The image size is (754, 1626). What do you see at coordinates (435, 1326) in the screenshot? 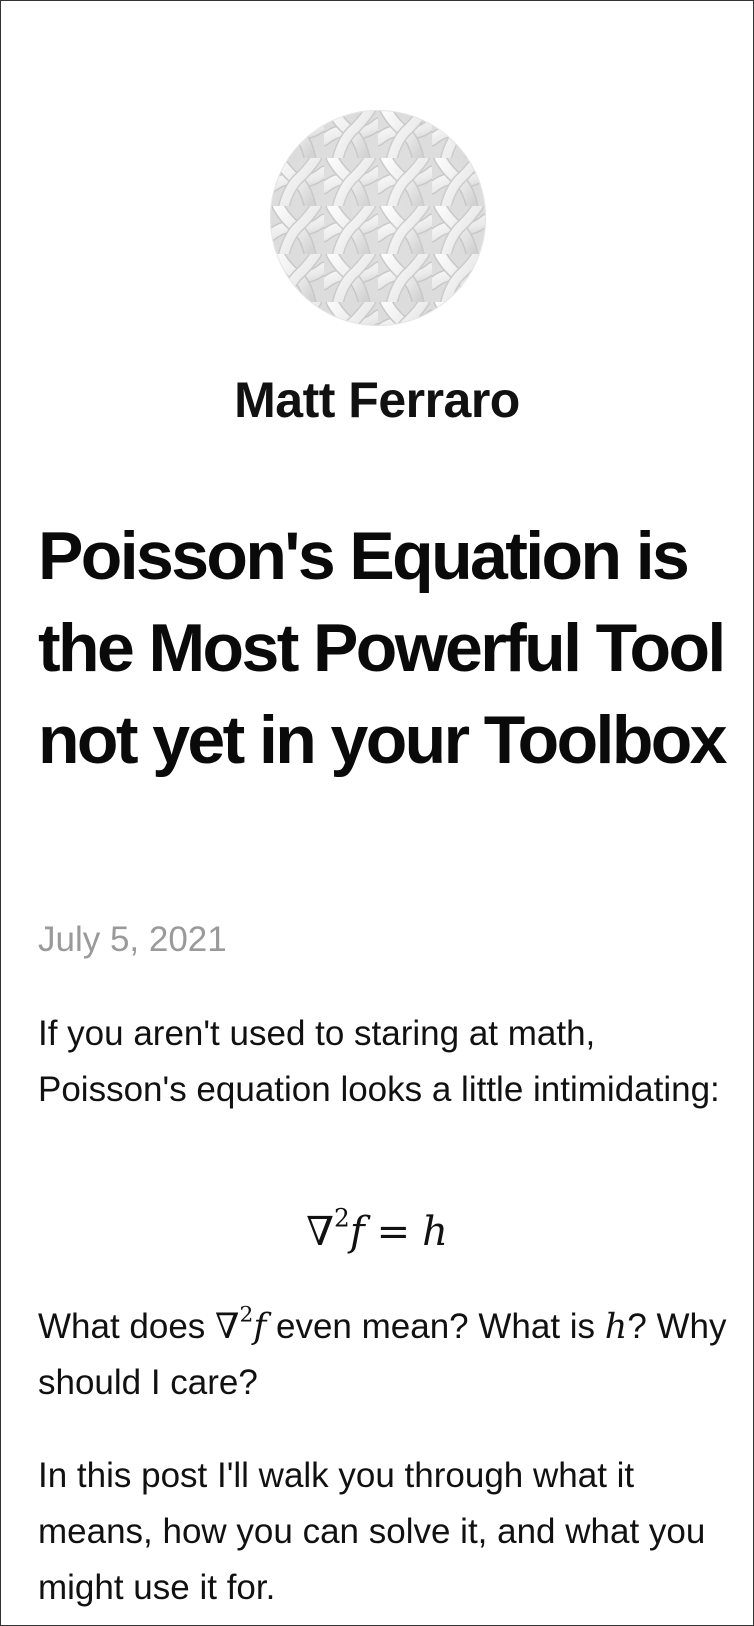
I see `question-text-middle: even mean? What is` at bounding box center [435, 1326].